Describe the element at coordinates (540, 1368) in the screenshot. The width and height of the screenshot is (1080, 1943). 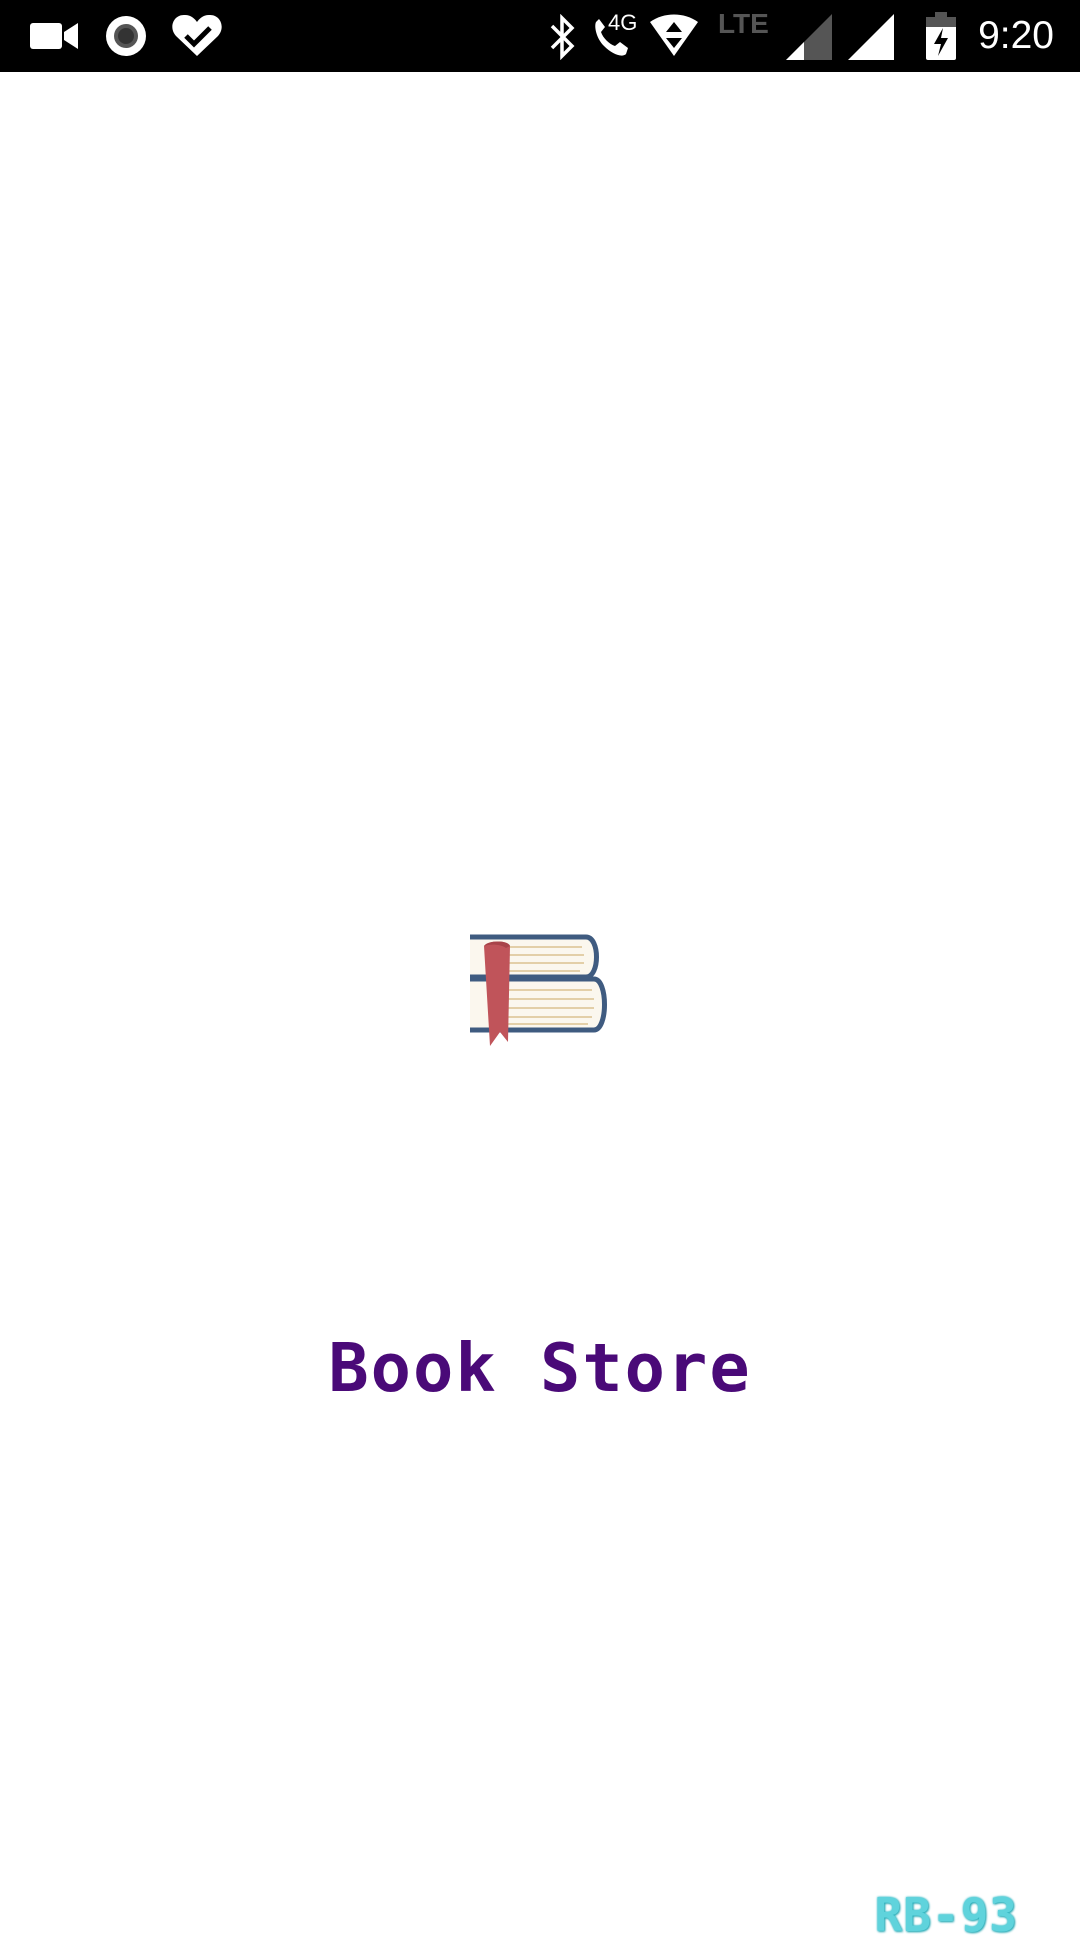
I see `app-title: Book Store` at that location.